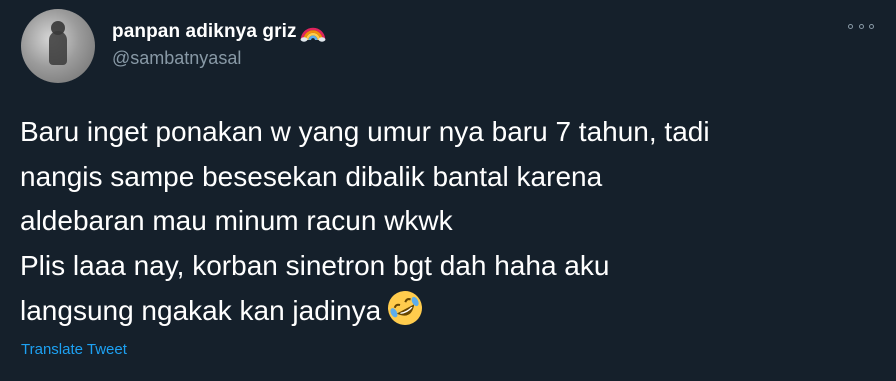 The height and width of the screenshot is (381, 896). I want to click on user-info: panpan adiknya griz @sambatnyasal, so click(219, 44).